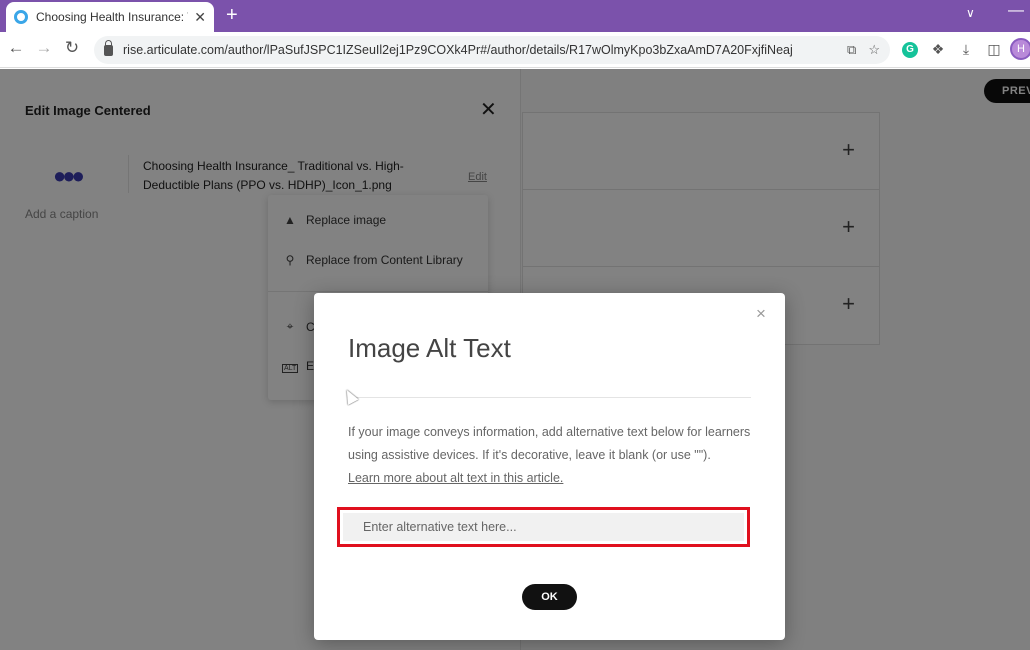 The image size is (1030, 650). Describe the element at coordinates (72, 48) in the screenshot. I see `reload-icon: ↻` at that location.